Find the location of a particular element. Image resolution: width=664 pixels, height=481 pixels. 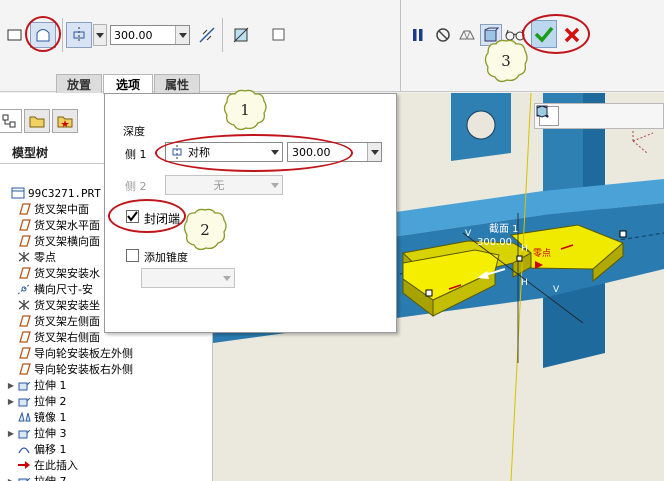

no-preview-icon is located at coordinates (443, 35).